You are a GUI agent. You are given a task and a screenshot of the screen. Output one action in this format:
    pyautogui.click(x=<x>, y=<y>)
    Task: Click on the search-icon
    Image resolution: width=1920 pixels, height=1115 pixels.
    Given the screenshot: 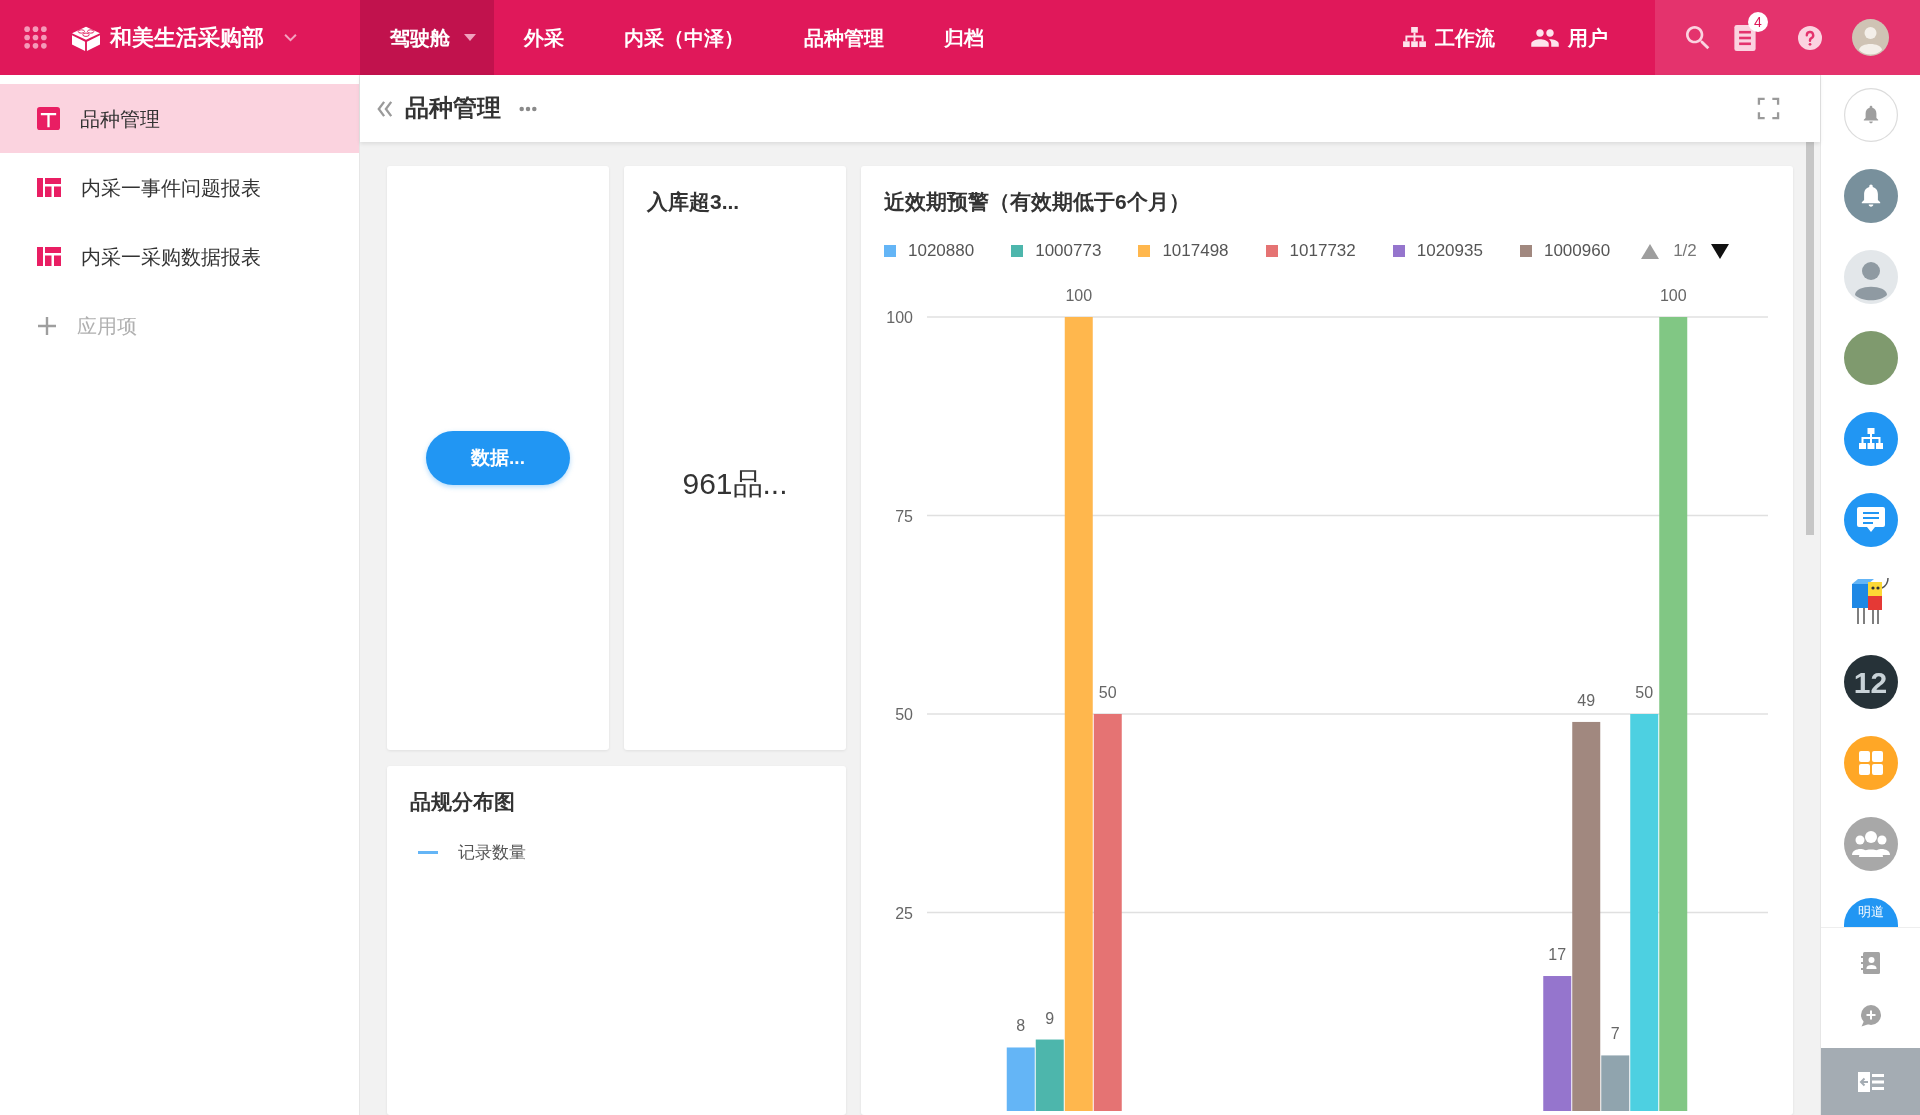 What is the action you would take?
    pyautogui.click(x=1698, y=37)
    